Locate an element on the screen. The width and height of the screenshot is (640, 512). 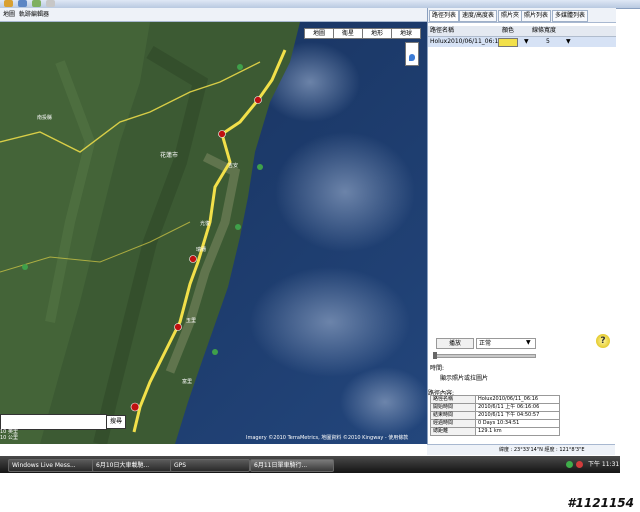
info-key: 結束時間 is located at coordinates (453, 415).